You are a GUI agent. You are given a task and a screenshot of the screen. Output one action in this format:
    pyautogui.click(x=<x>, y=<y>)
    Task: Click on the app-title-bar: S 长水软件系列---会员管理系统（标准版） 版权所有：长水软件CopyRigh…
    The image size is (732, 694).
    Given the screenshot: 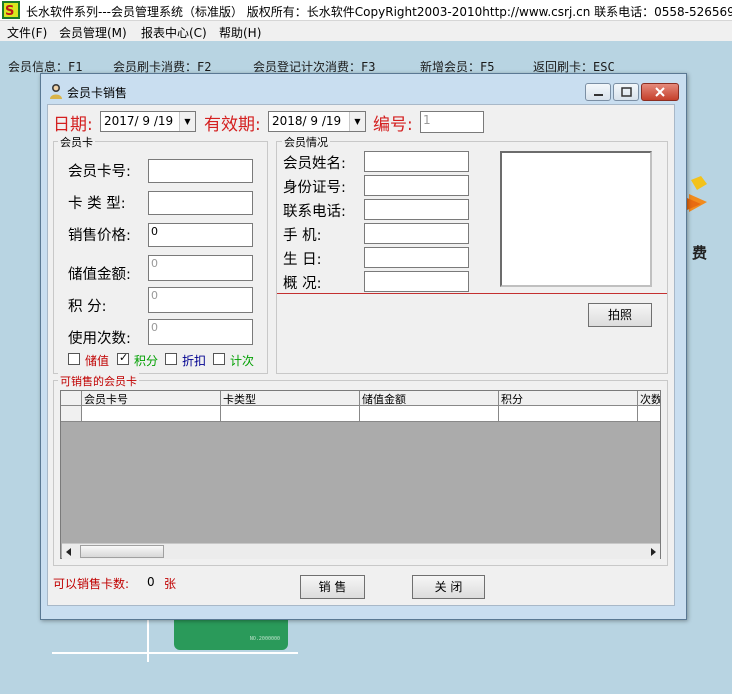 What is the action you would take?
    pyautogui.click(x=366, y=10)
    